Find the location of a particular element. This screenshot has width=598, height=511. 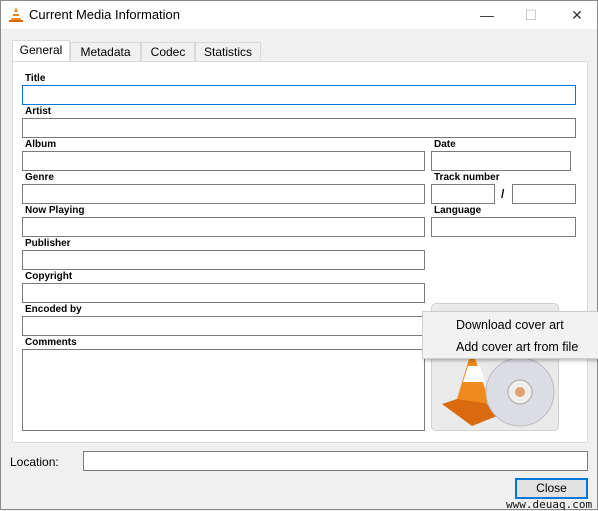

location-input is located at coordinates (335, 461).